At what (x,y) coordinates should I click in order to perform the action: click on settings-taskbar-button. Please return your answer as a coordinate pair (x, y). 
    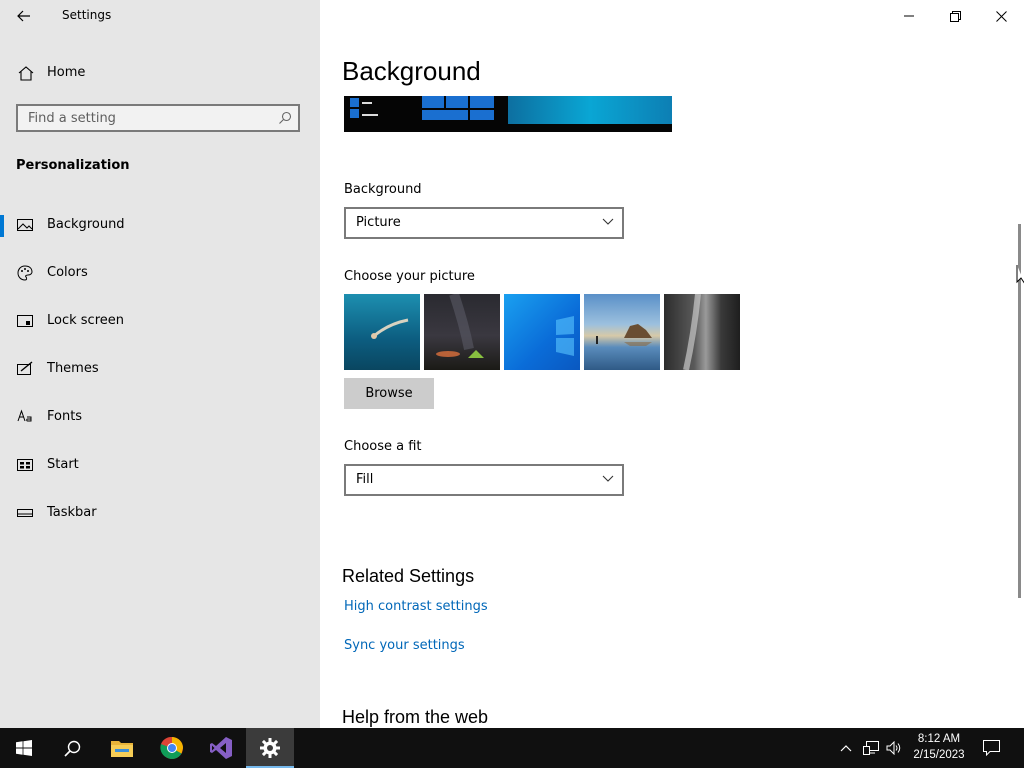
    Looking at the image, I should click on (270, 748).